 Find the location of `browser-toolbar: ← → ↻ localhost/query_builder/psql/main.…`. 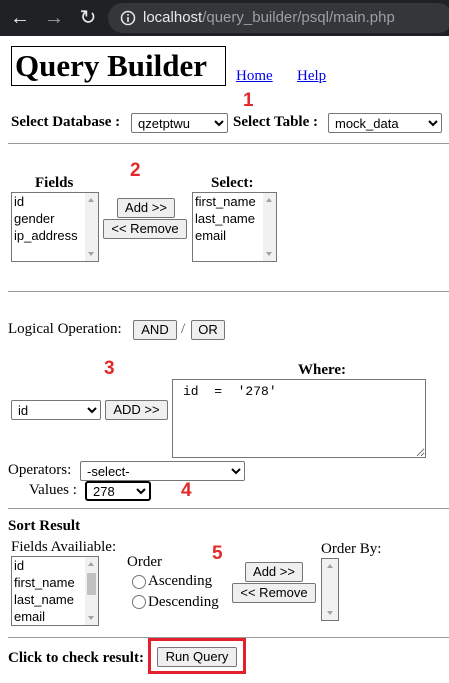

browser-toolbar: ← → ↻ localhost/query_builder/psql/main.… is located at coordinates (224, 18).